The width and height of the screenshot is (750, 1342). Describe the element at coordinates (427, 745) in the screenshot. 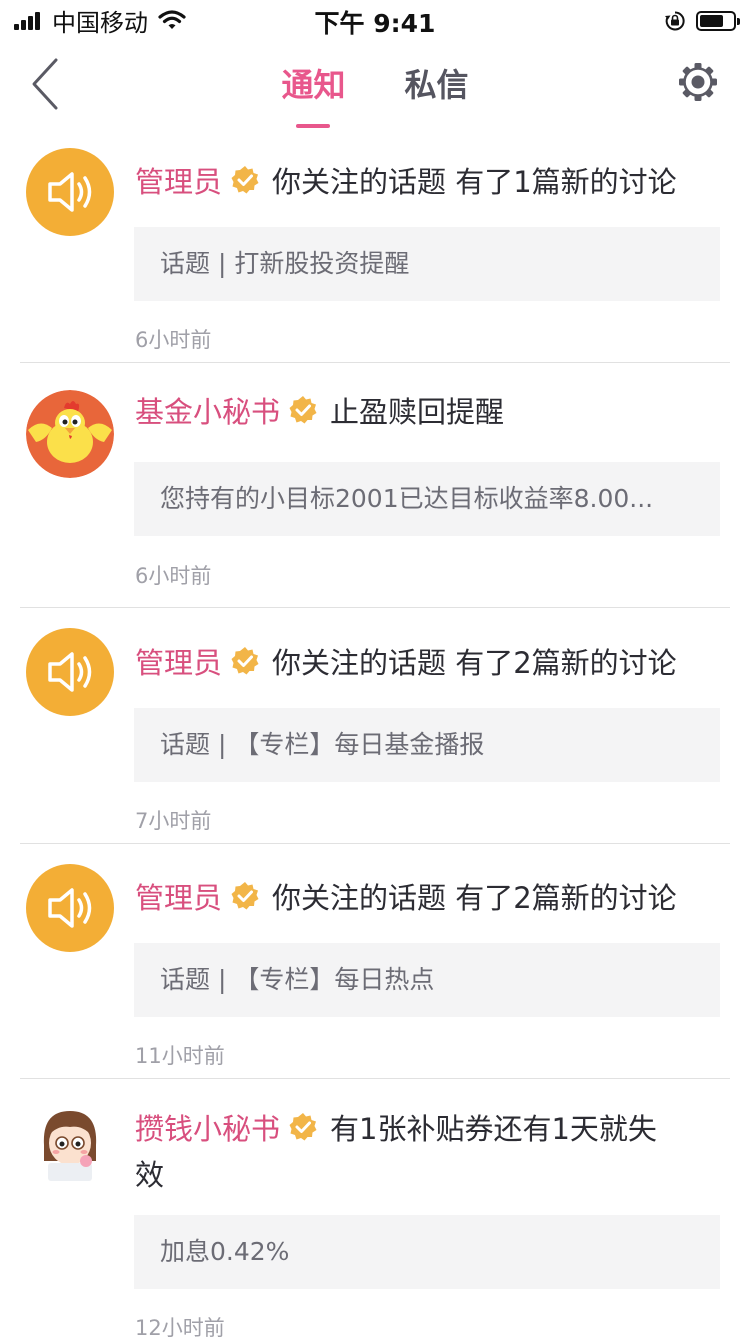

I see `quoted-content: 话题 | 【专栏】每日基金播报` at that location.